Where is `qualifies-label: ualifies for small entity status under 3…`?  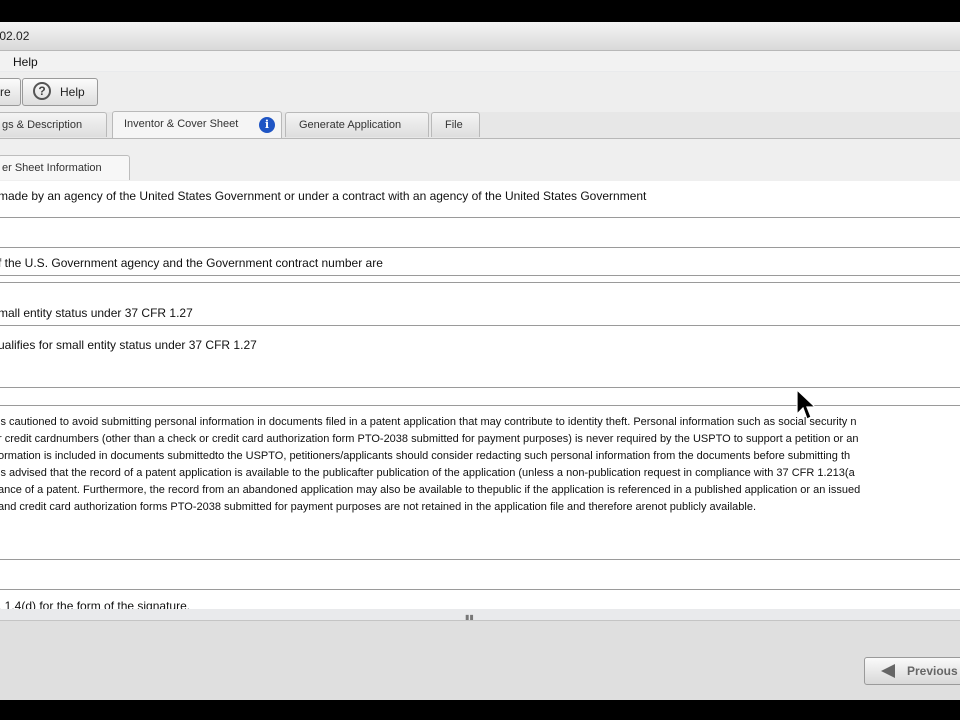 qualifies-label: ualifies for small entity status under 3… is located at coordinates (128, 345).